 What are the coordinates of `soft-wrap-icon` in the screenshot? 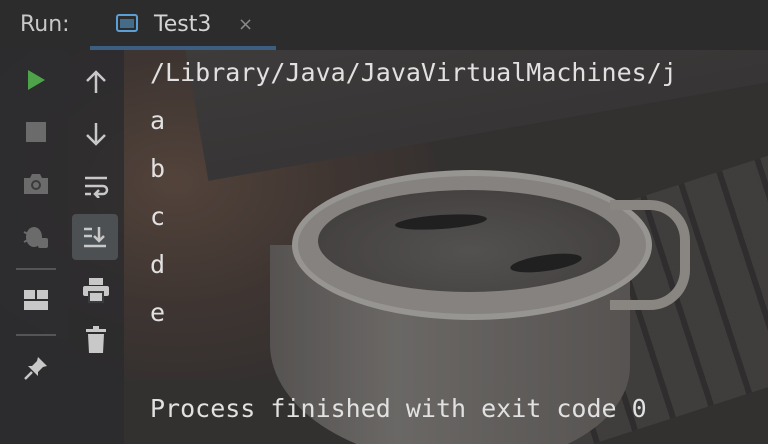 It's located at (96, 186).